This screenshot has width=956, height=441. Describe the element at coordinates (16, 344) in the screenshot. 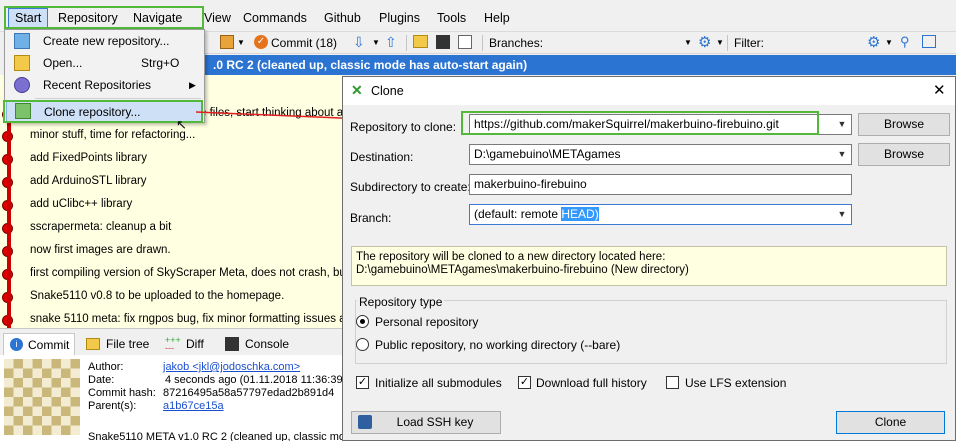

I see `info-icon: i` at that location.